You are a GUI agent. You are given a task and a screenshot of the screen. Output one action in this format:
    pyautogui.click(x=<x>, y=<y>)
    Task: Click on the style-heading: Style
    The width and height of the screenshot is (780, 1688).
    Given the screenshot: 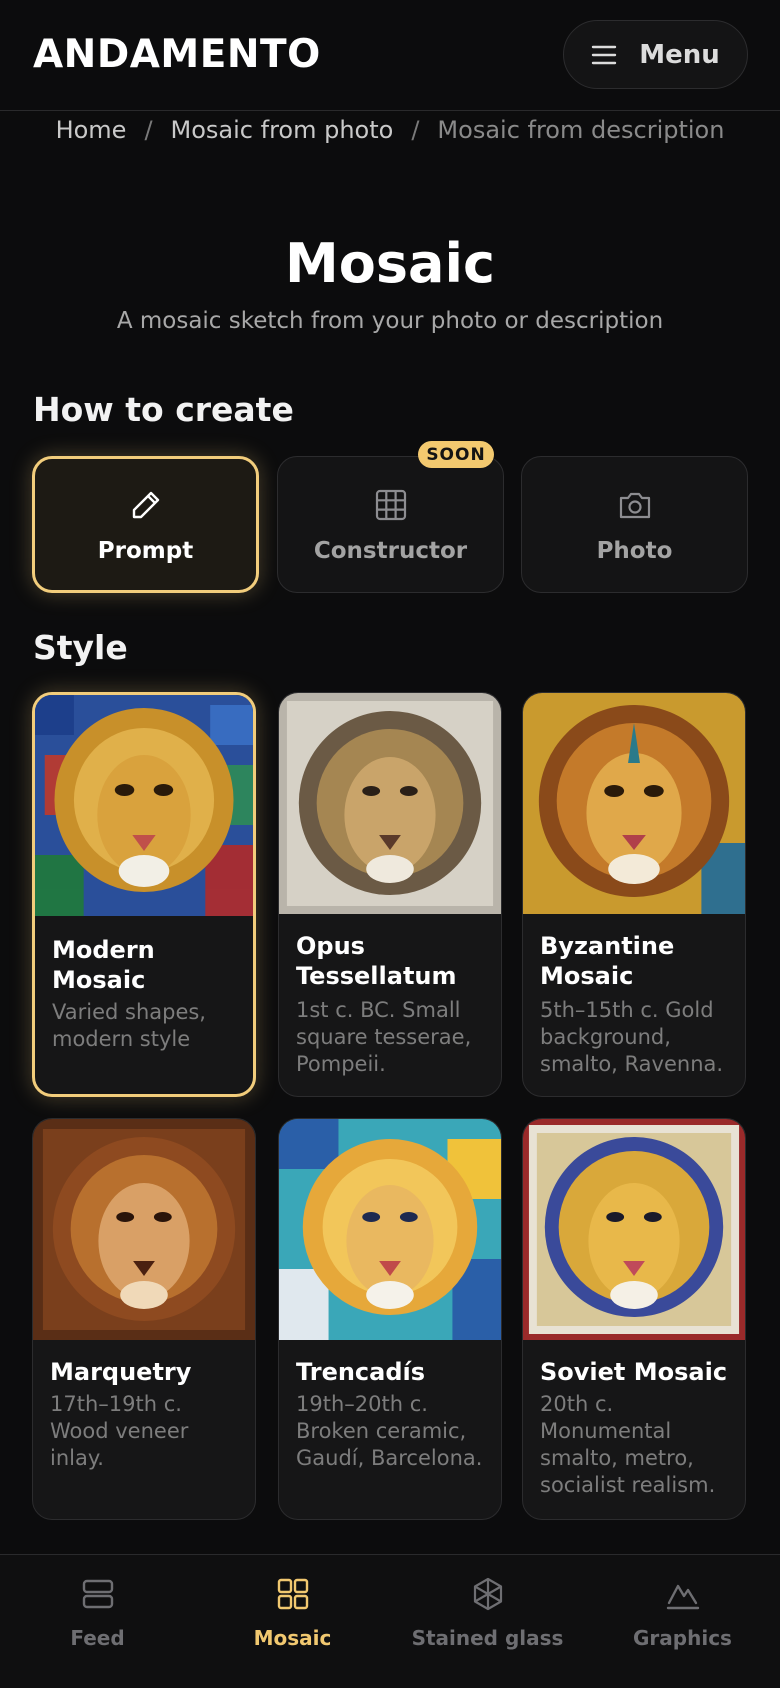 What is the action you would take?
    pyautogui.click(x=80, y=647)
    